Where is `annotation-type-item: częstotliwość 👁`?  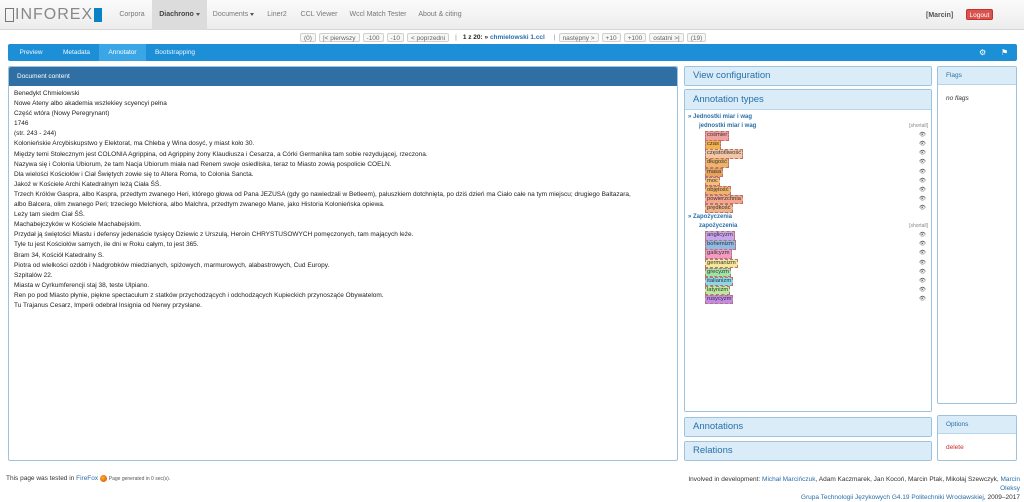
annotation-type-item: częstotliwość 👁 is located at coordinates (809, 154).